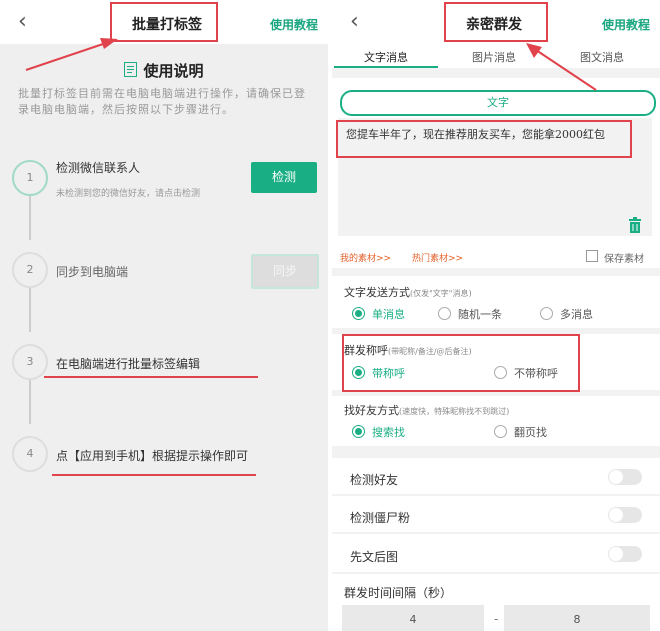  What do you see at coordinates (311, 64) in the screenshot?
I see `annotation-arrows` at bounding box center [311, 64].